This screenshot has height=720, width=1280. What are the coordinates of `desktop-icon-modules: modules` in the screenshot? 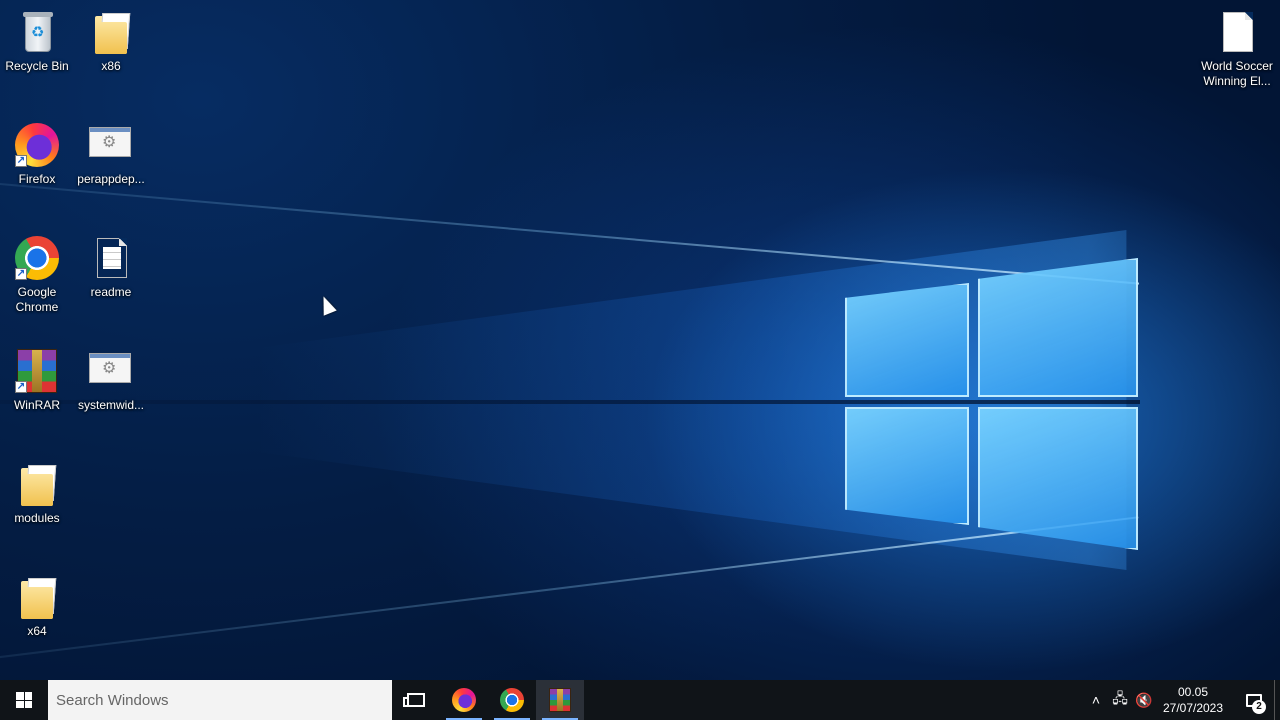 It's located at (37, 493).